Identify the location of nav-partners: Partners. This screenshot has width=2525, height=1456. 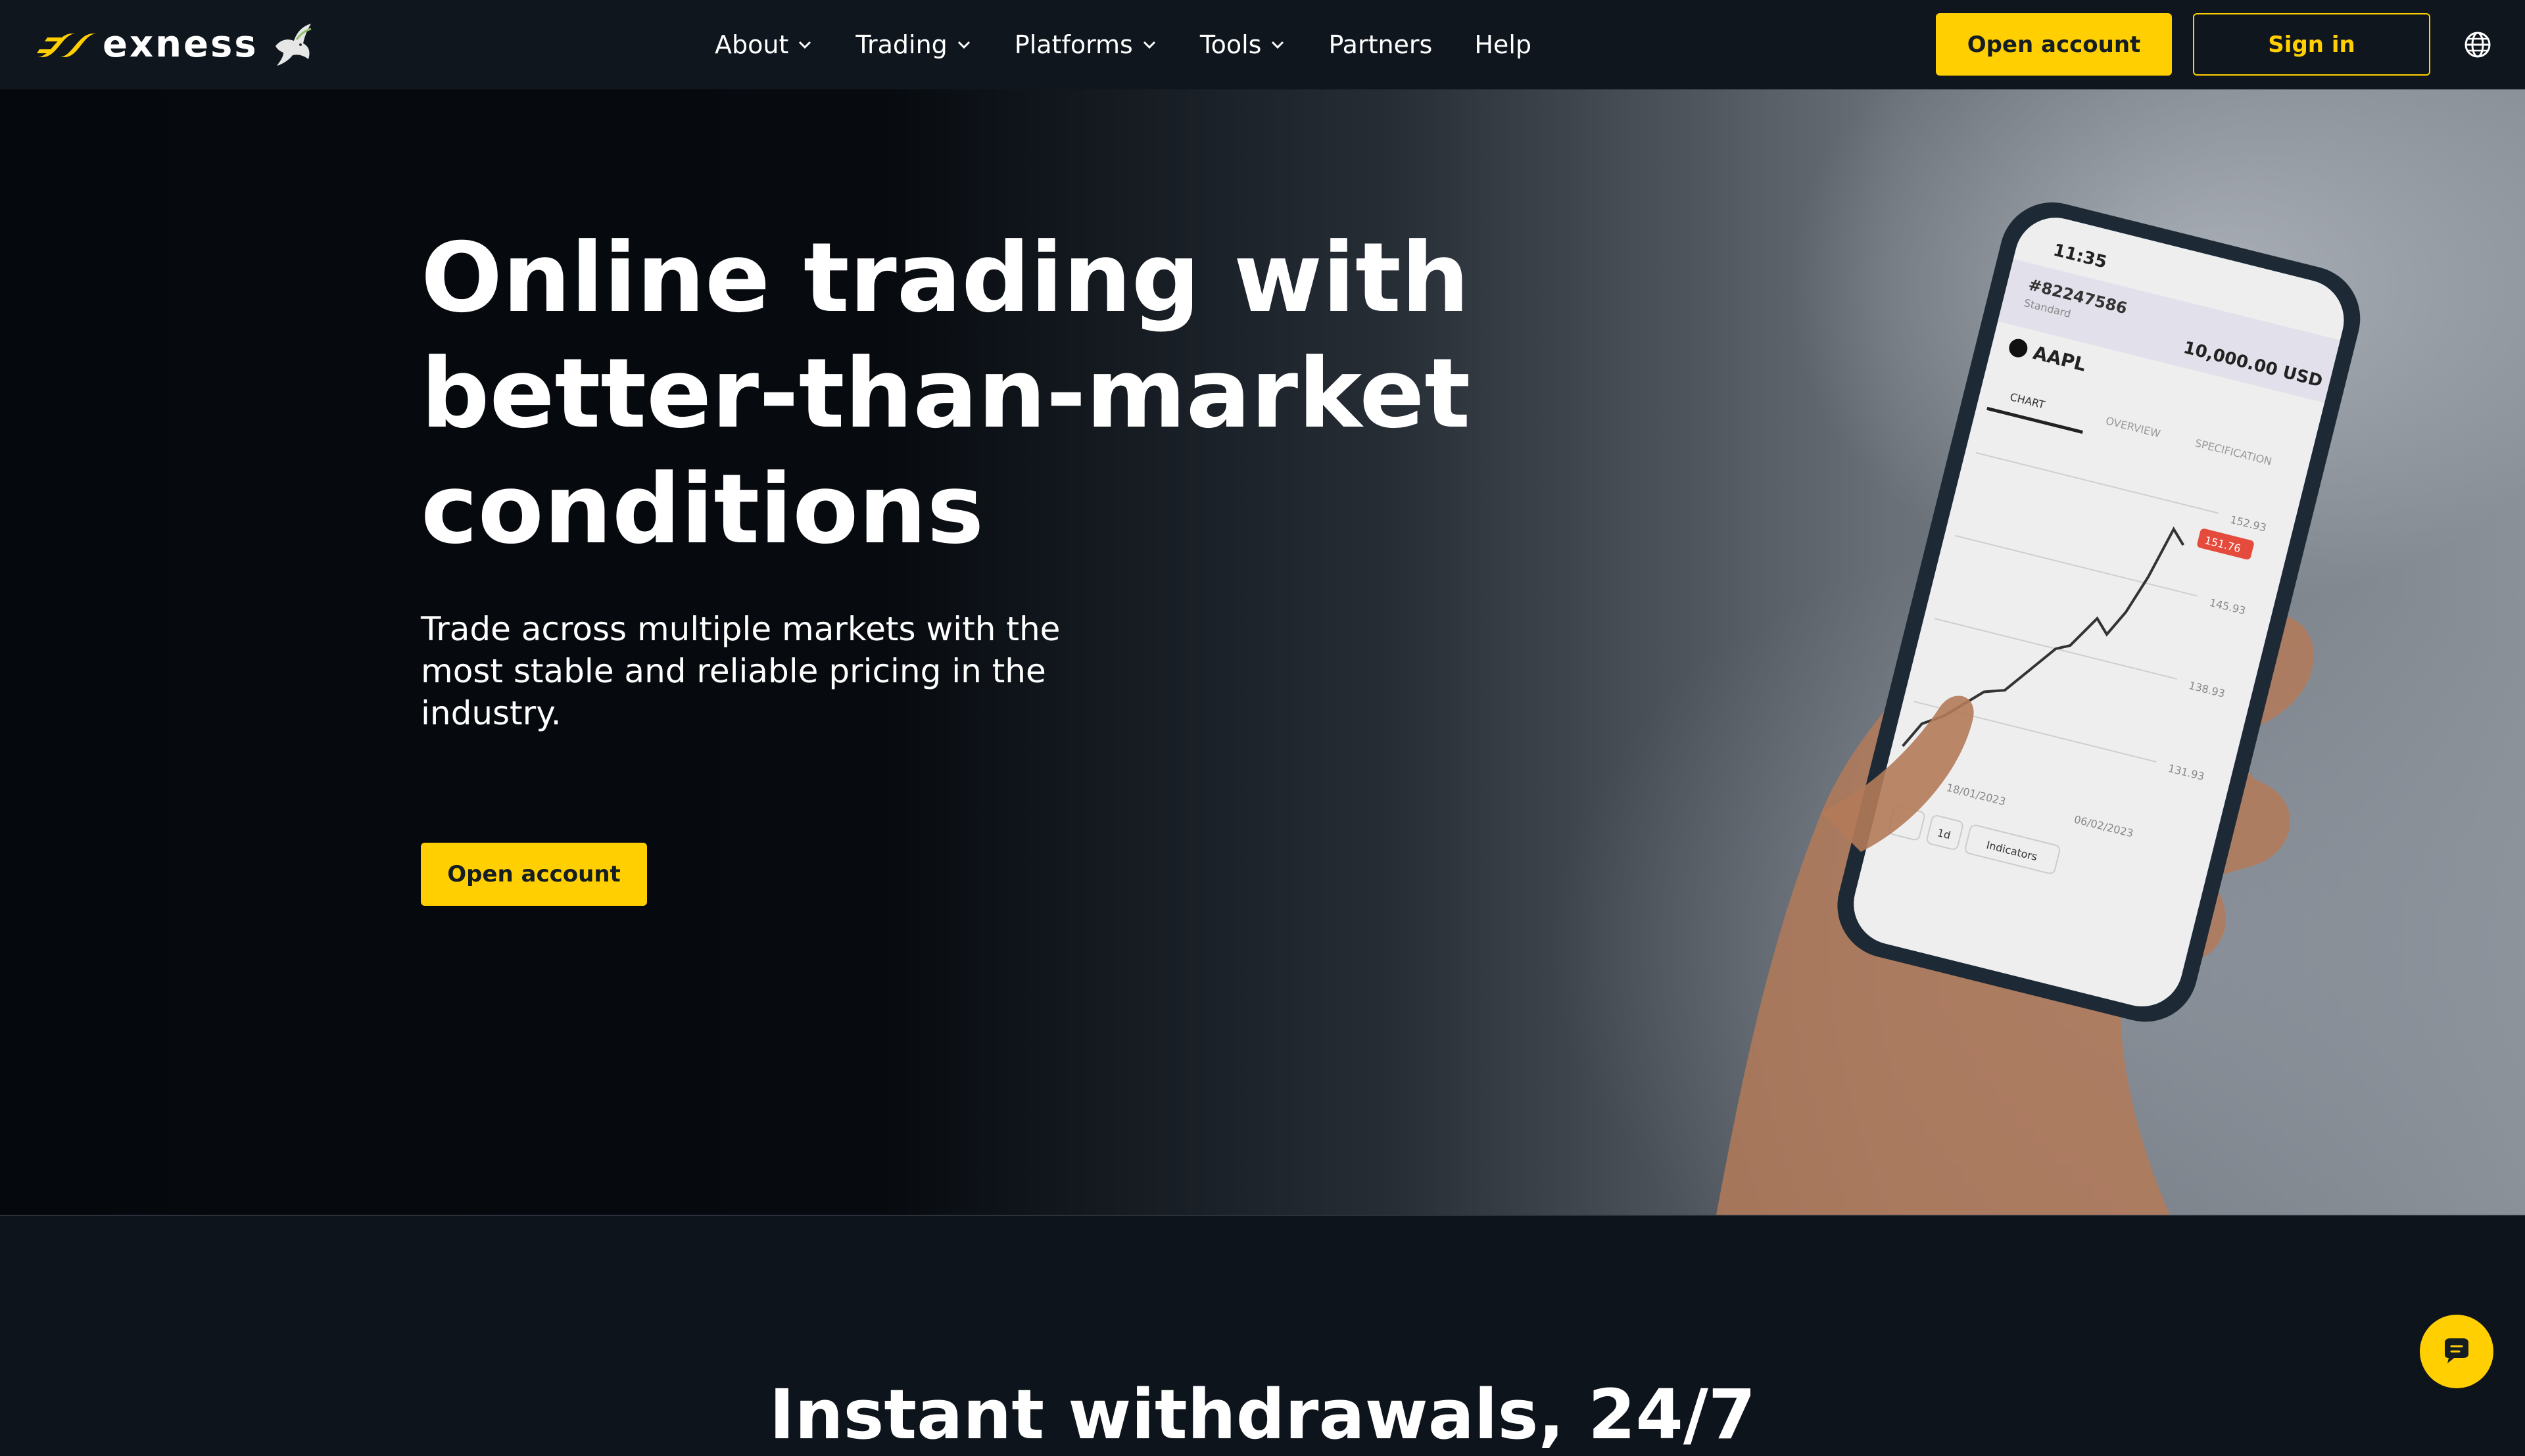
(1380, 44).